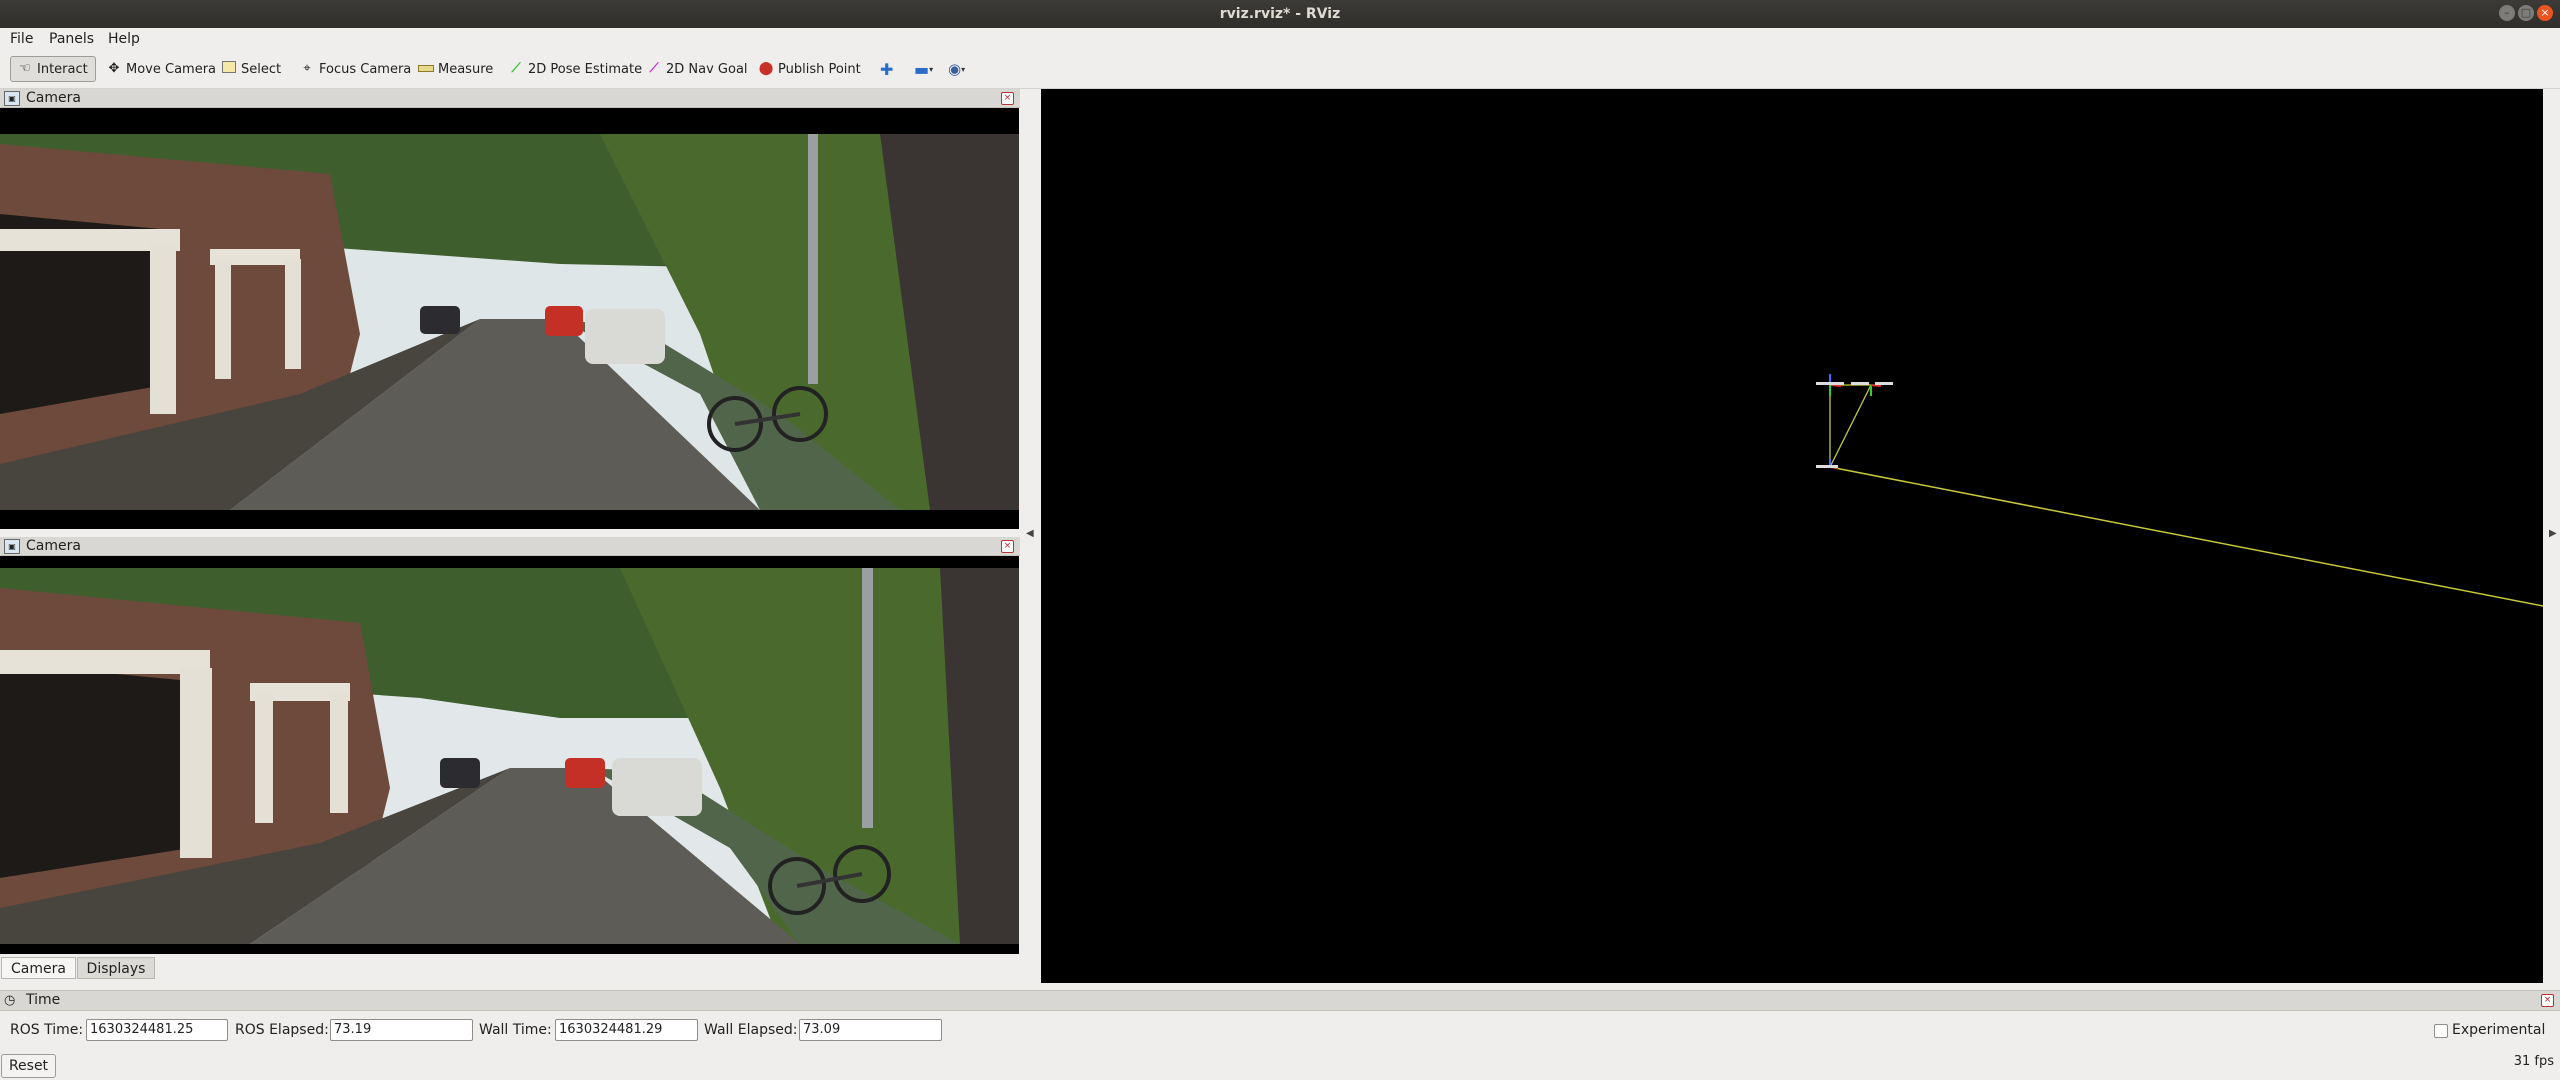  I want to click on move-camera-label: Move Camera, so click(171, 69).